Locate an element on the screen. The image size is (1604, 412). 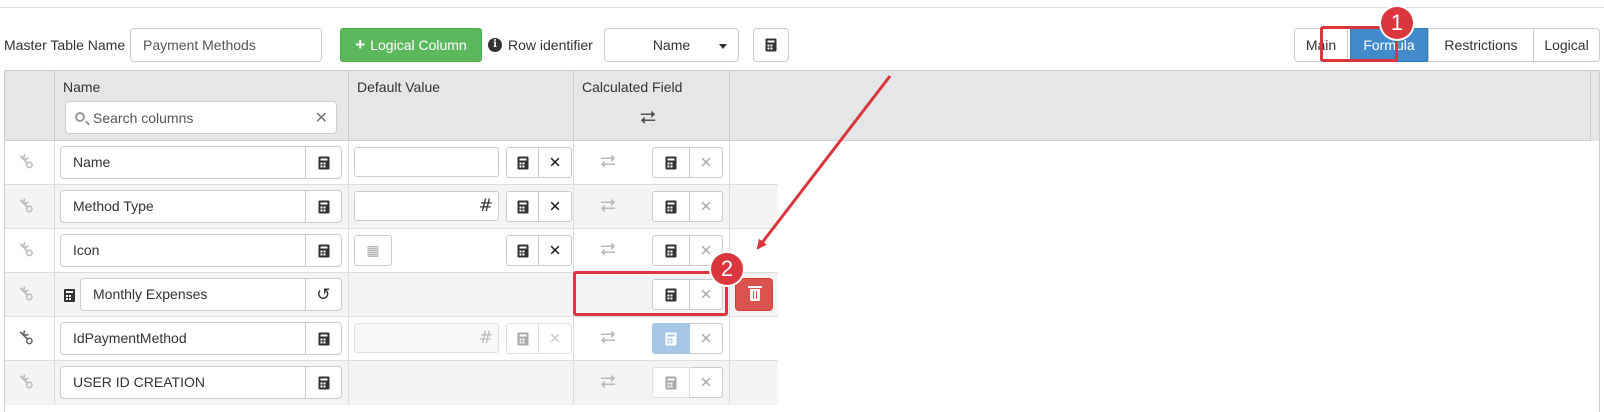
trash-icon is located at coordinates (755, 293).